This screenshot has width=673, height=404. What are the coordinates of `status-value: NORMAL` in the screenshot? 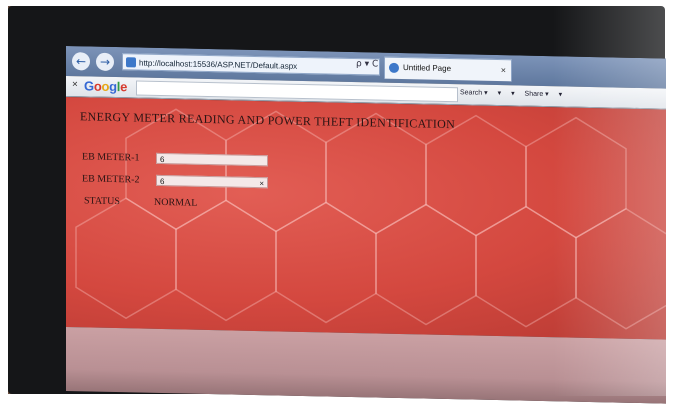 It's located at (176, 202).